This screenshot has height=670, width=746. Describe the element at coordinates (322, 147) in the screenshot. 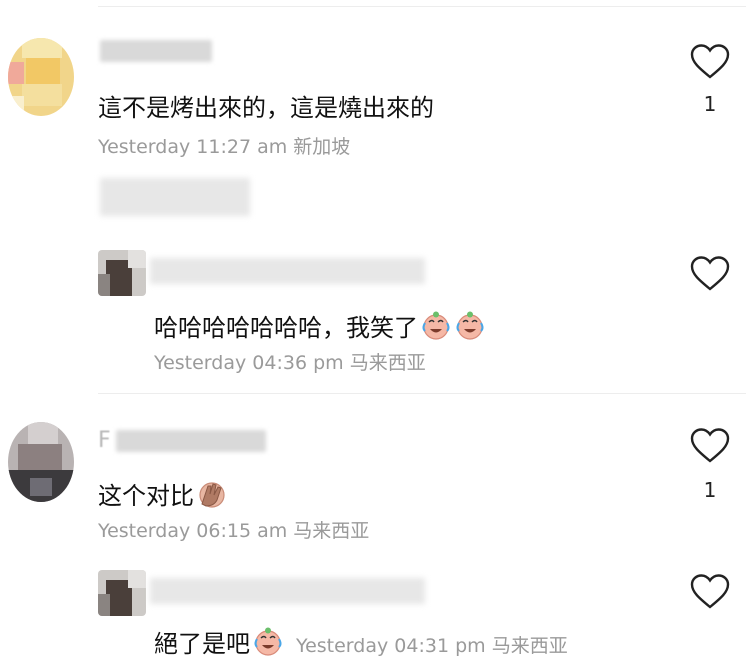

I see `comment-location: 新加坡` at that location.